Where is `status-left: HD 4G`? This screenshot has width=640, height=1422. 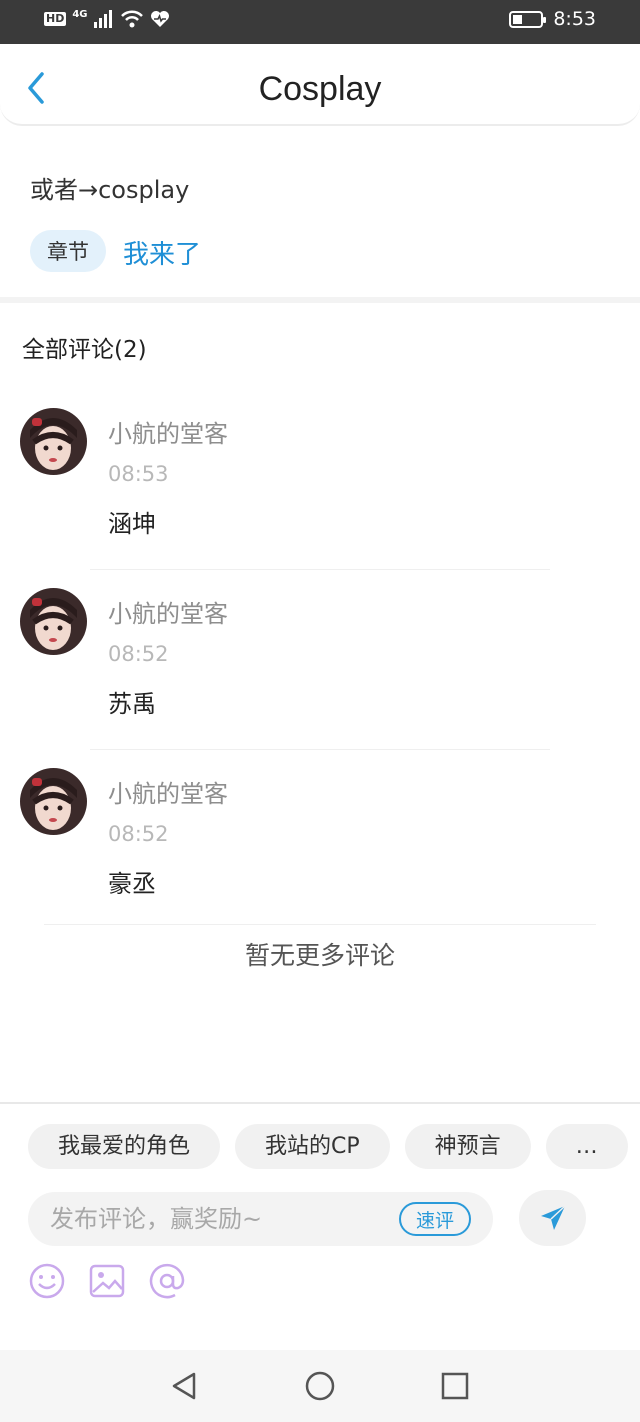
status-left: HD 4G is located at coordinates (107, 18).